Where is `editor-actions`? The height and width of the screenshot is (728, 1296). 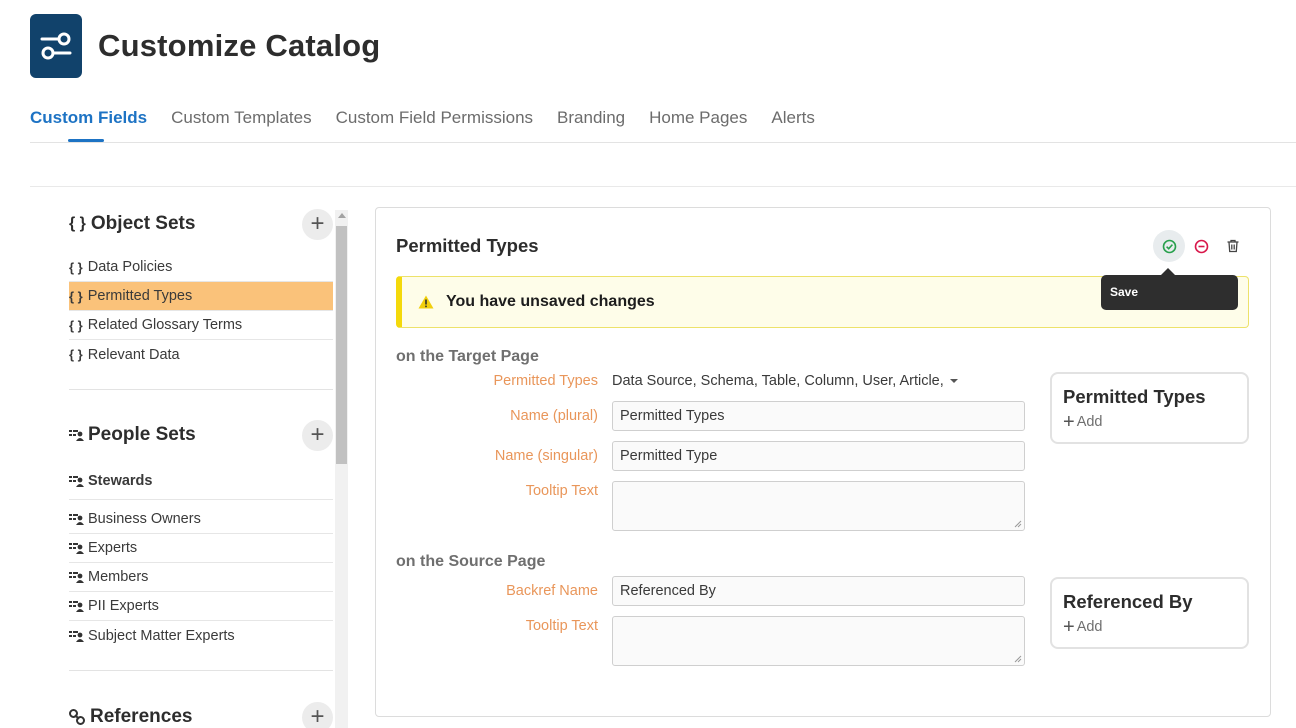 editor-actions is located at coordinates (1201, 246).